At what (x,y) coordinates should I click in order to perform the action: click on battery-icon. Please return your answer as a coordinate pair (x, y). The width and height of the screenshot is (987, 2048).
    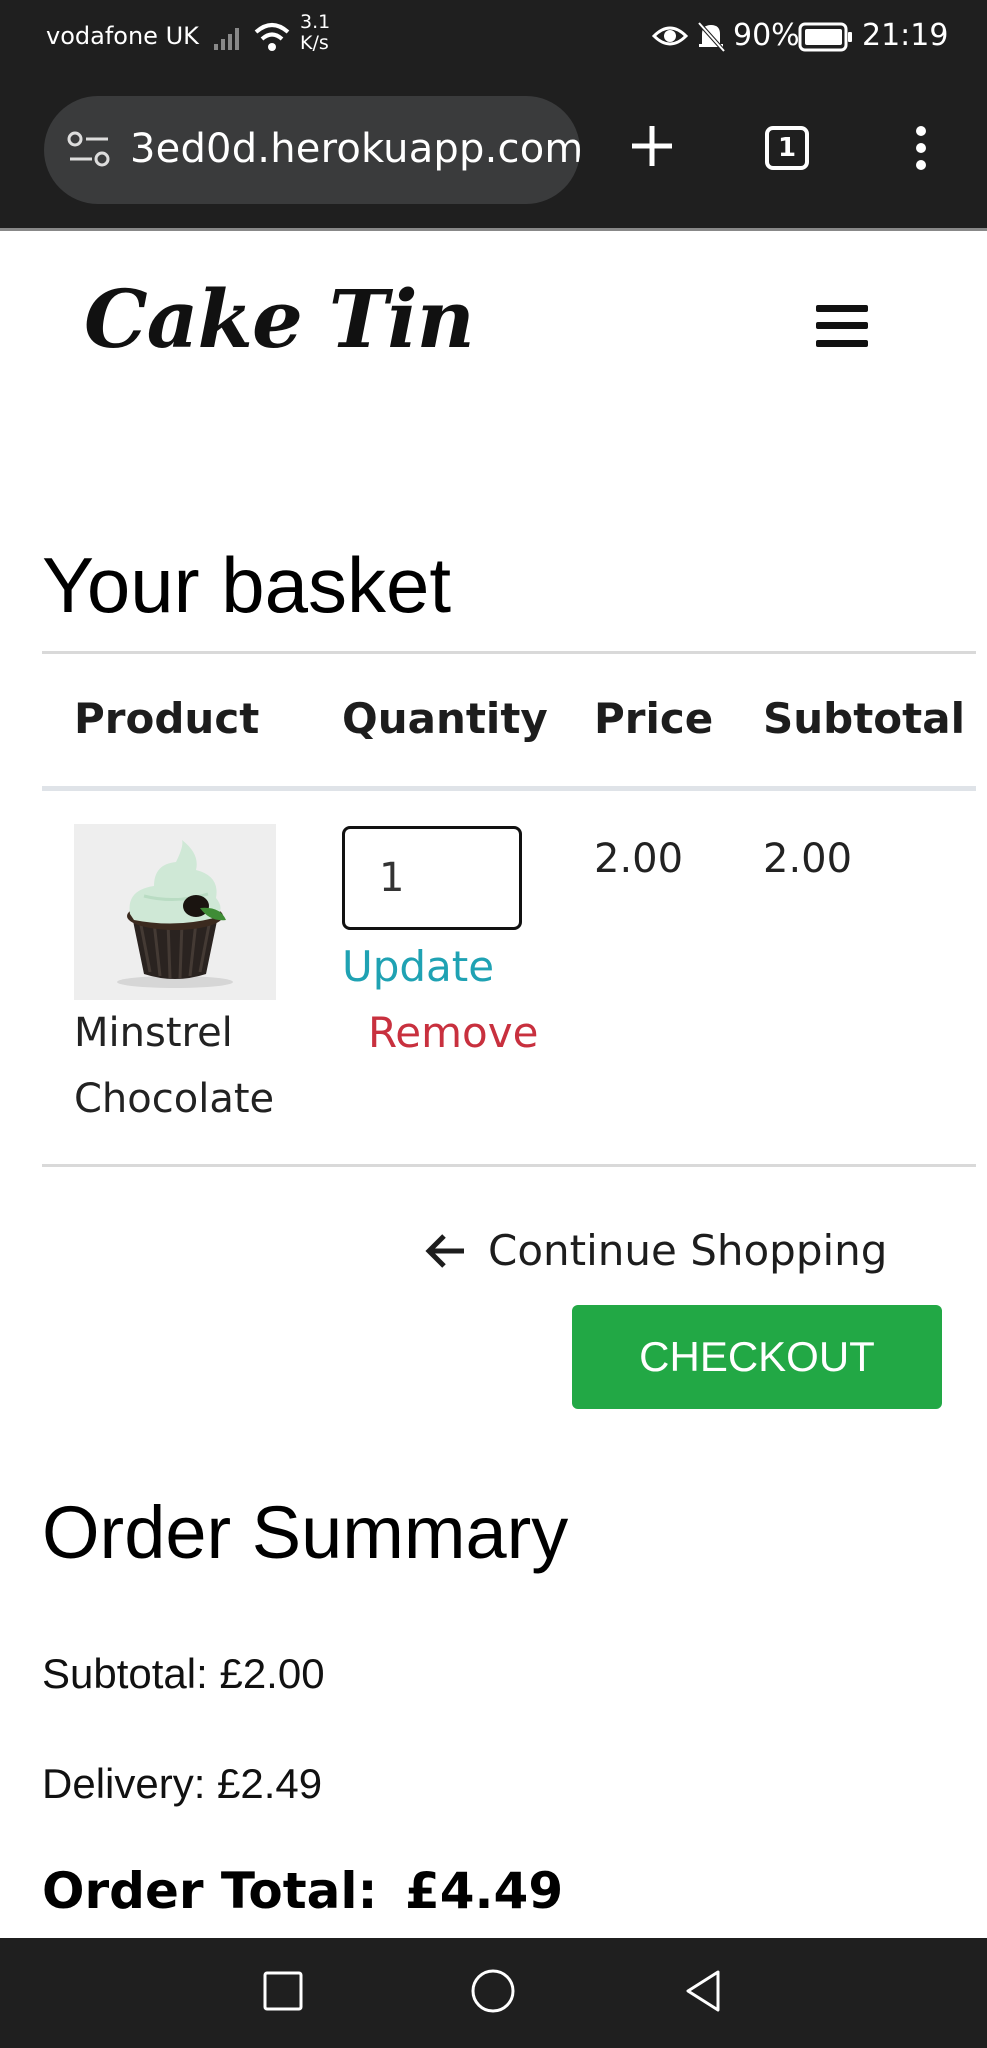
    Looking at the image, I should click on (825, 37).